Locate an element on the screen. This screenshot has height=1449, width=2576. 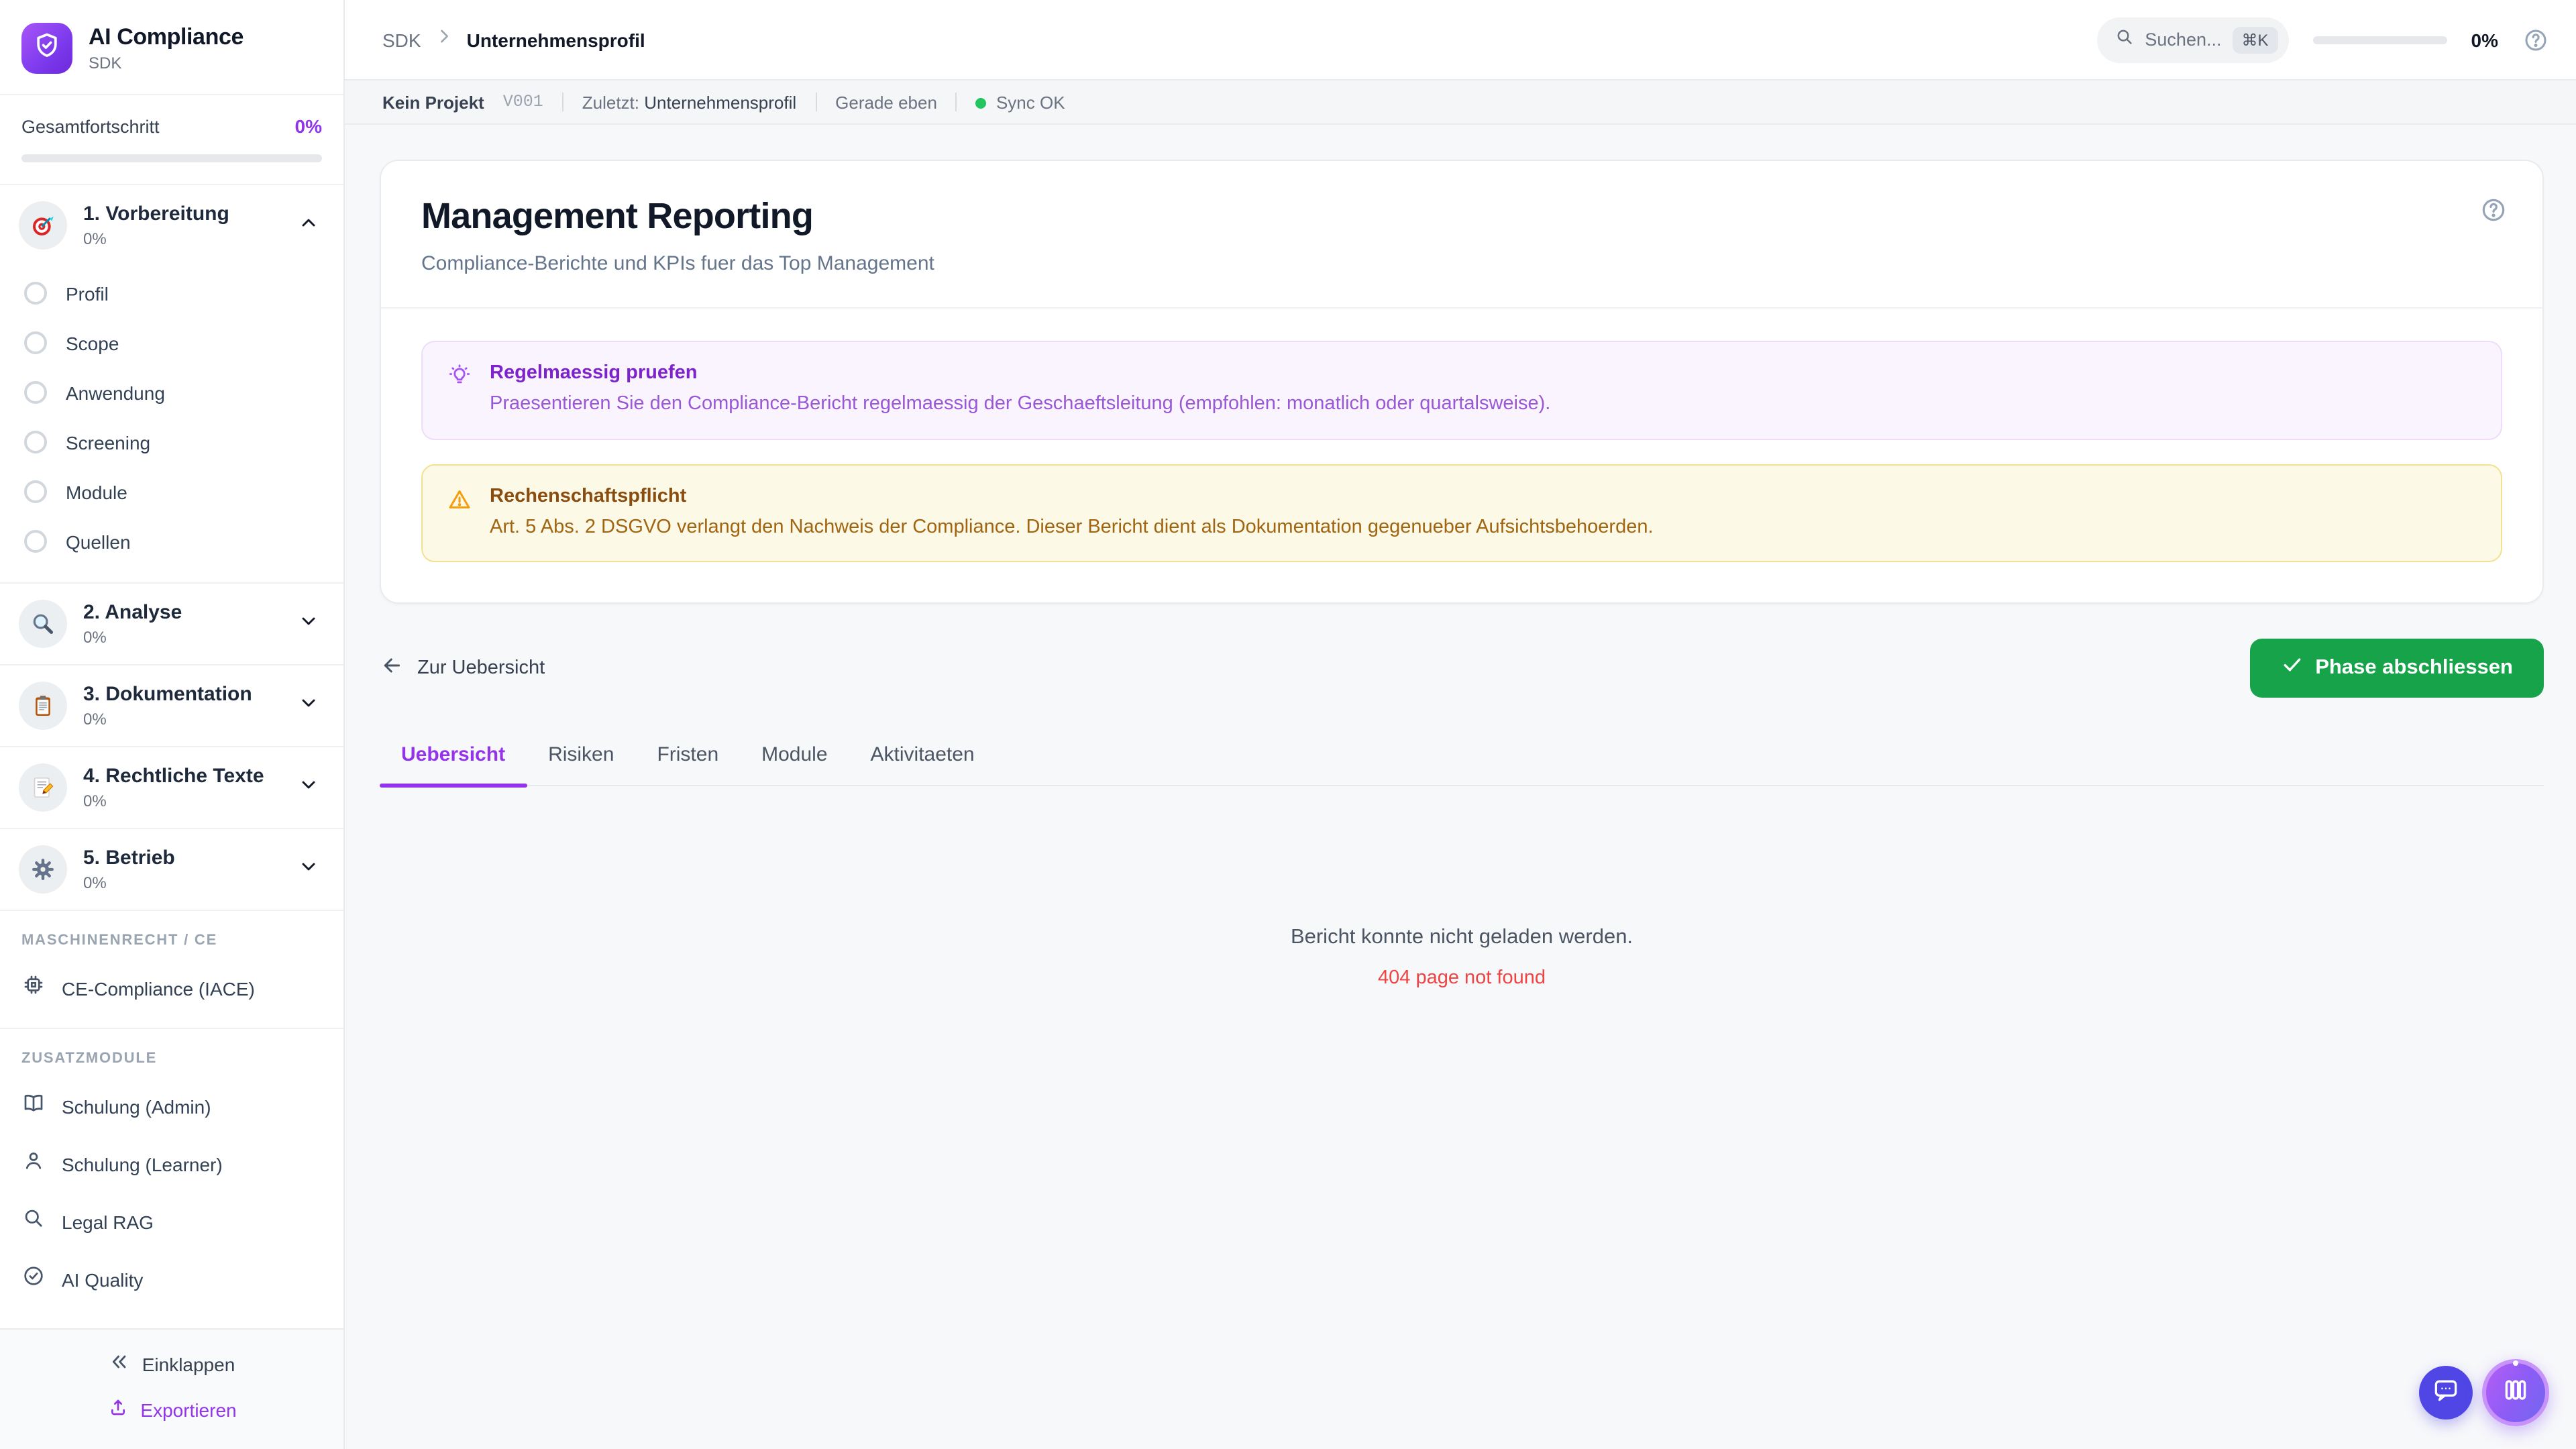
complete-phase-label: Phase abschliessen is located at coordinates (2414, 668).